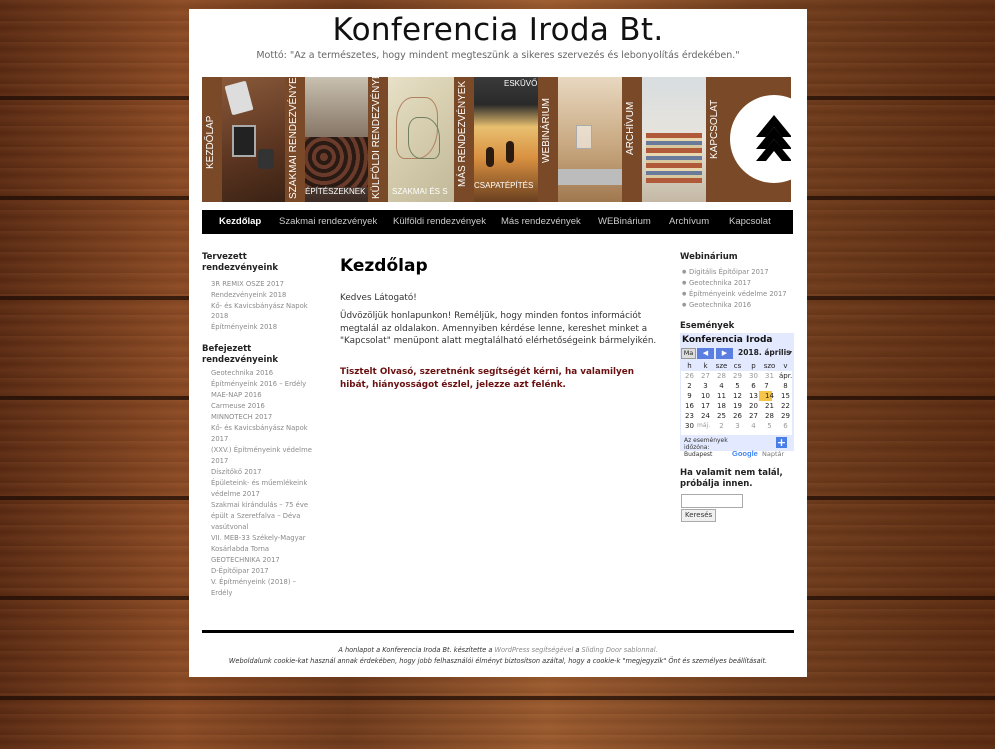  What do you see at coordinates (689, 416) in the screenshot?
I see `calendar-day: 23` at bounding box center [689, 416].